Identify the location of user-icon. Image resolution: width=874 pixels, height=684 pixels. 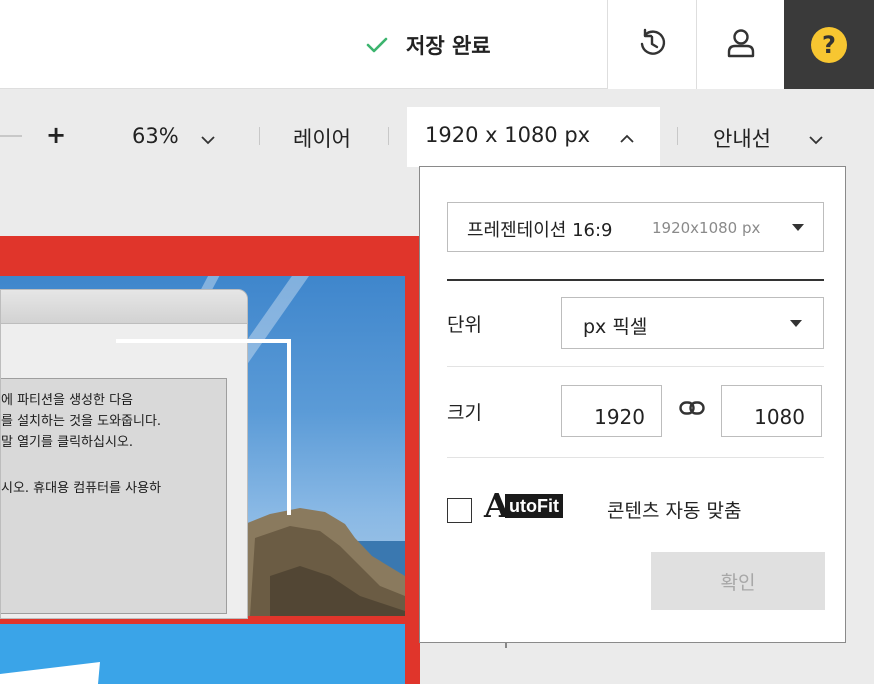
(741, 45).